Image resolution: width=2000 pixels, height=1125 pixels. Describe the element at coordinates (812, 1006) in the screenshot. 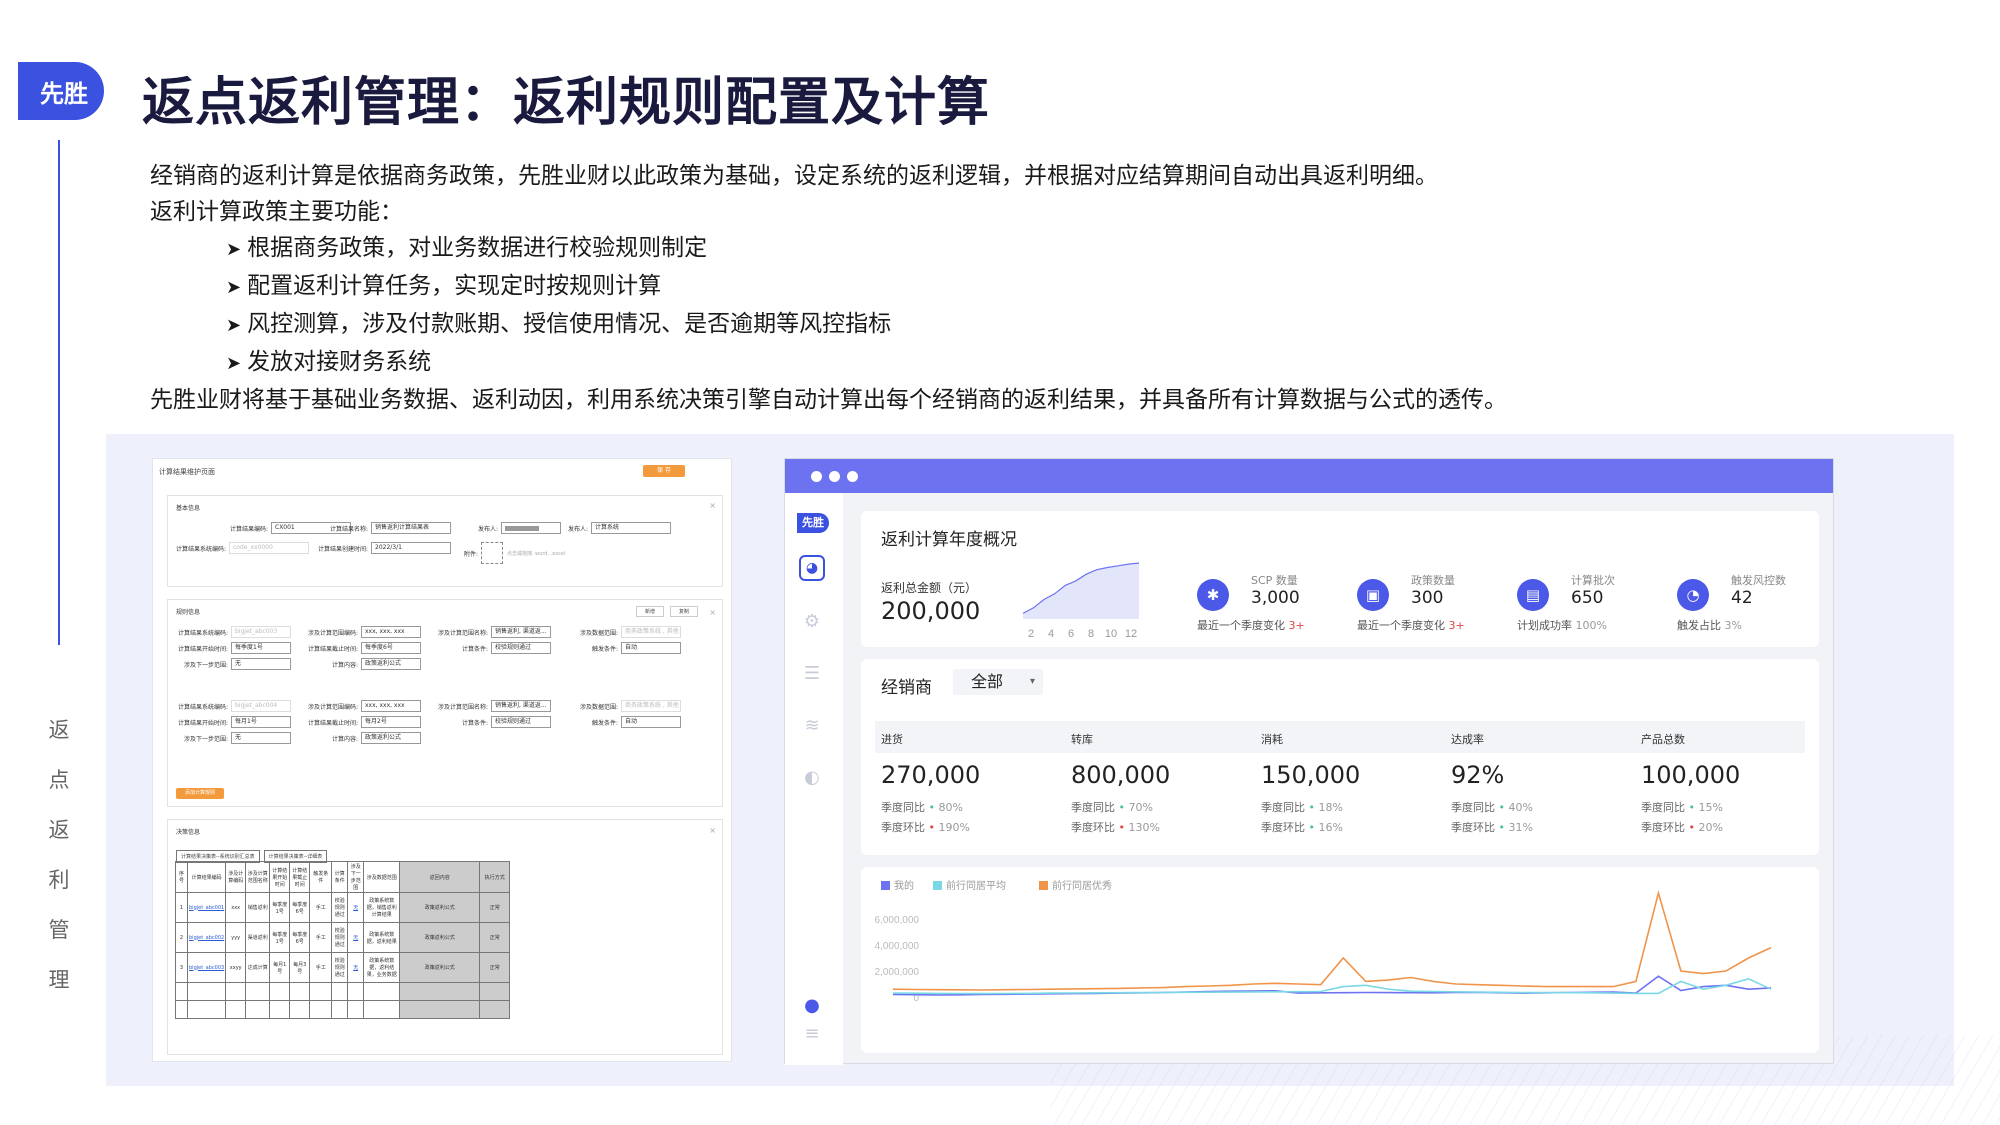

I see `user-icon: ●` at that location.